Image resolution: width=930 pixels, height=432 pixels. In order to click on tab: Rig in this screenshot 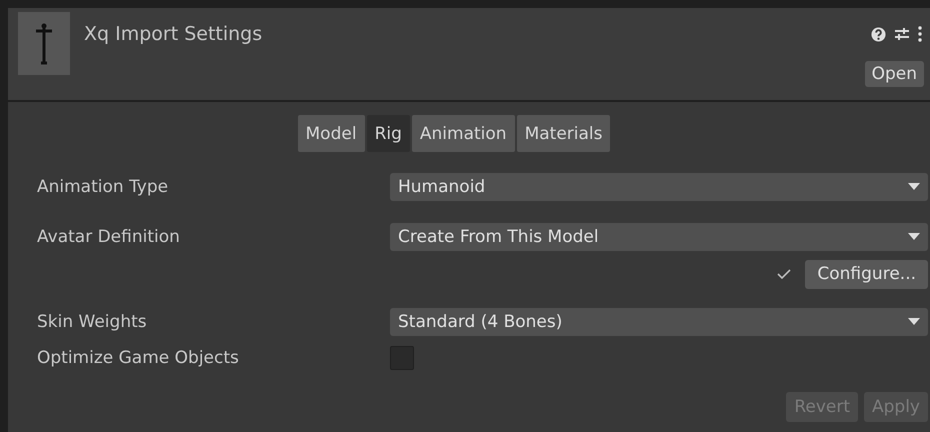, I will do `click(388, 133)`.